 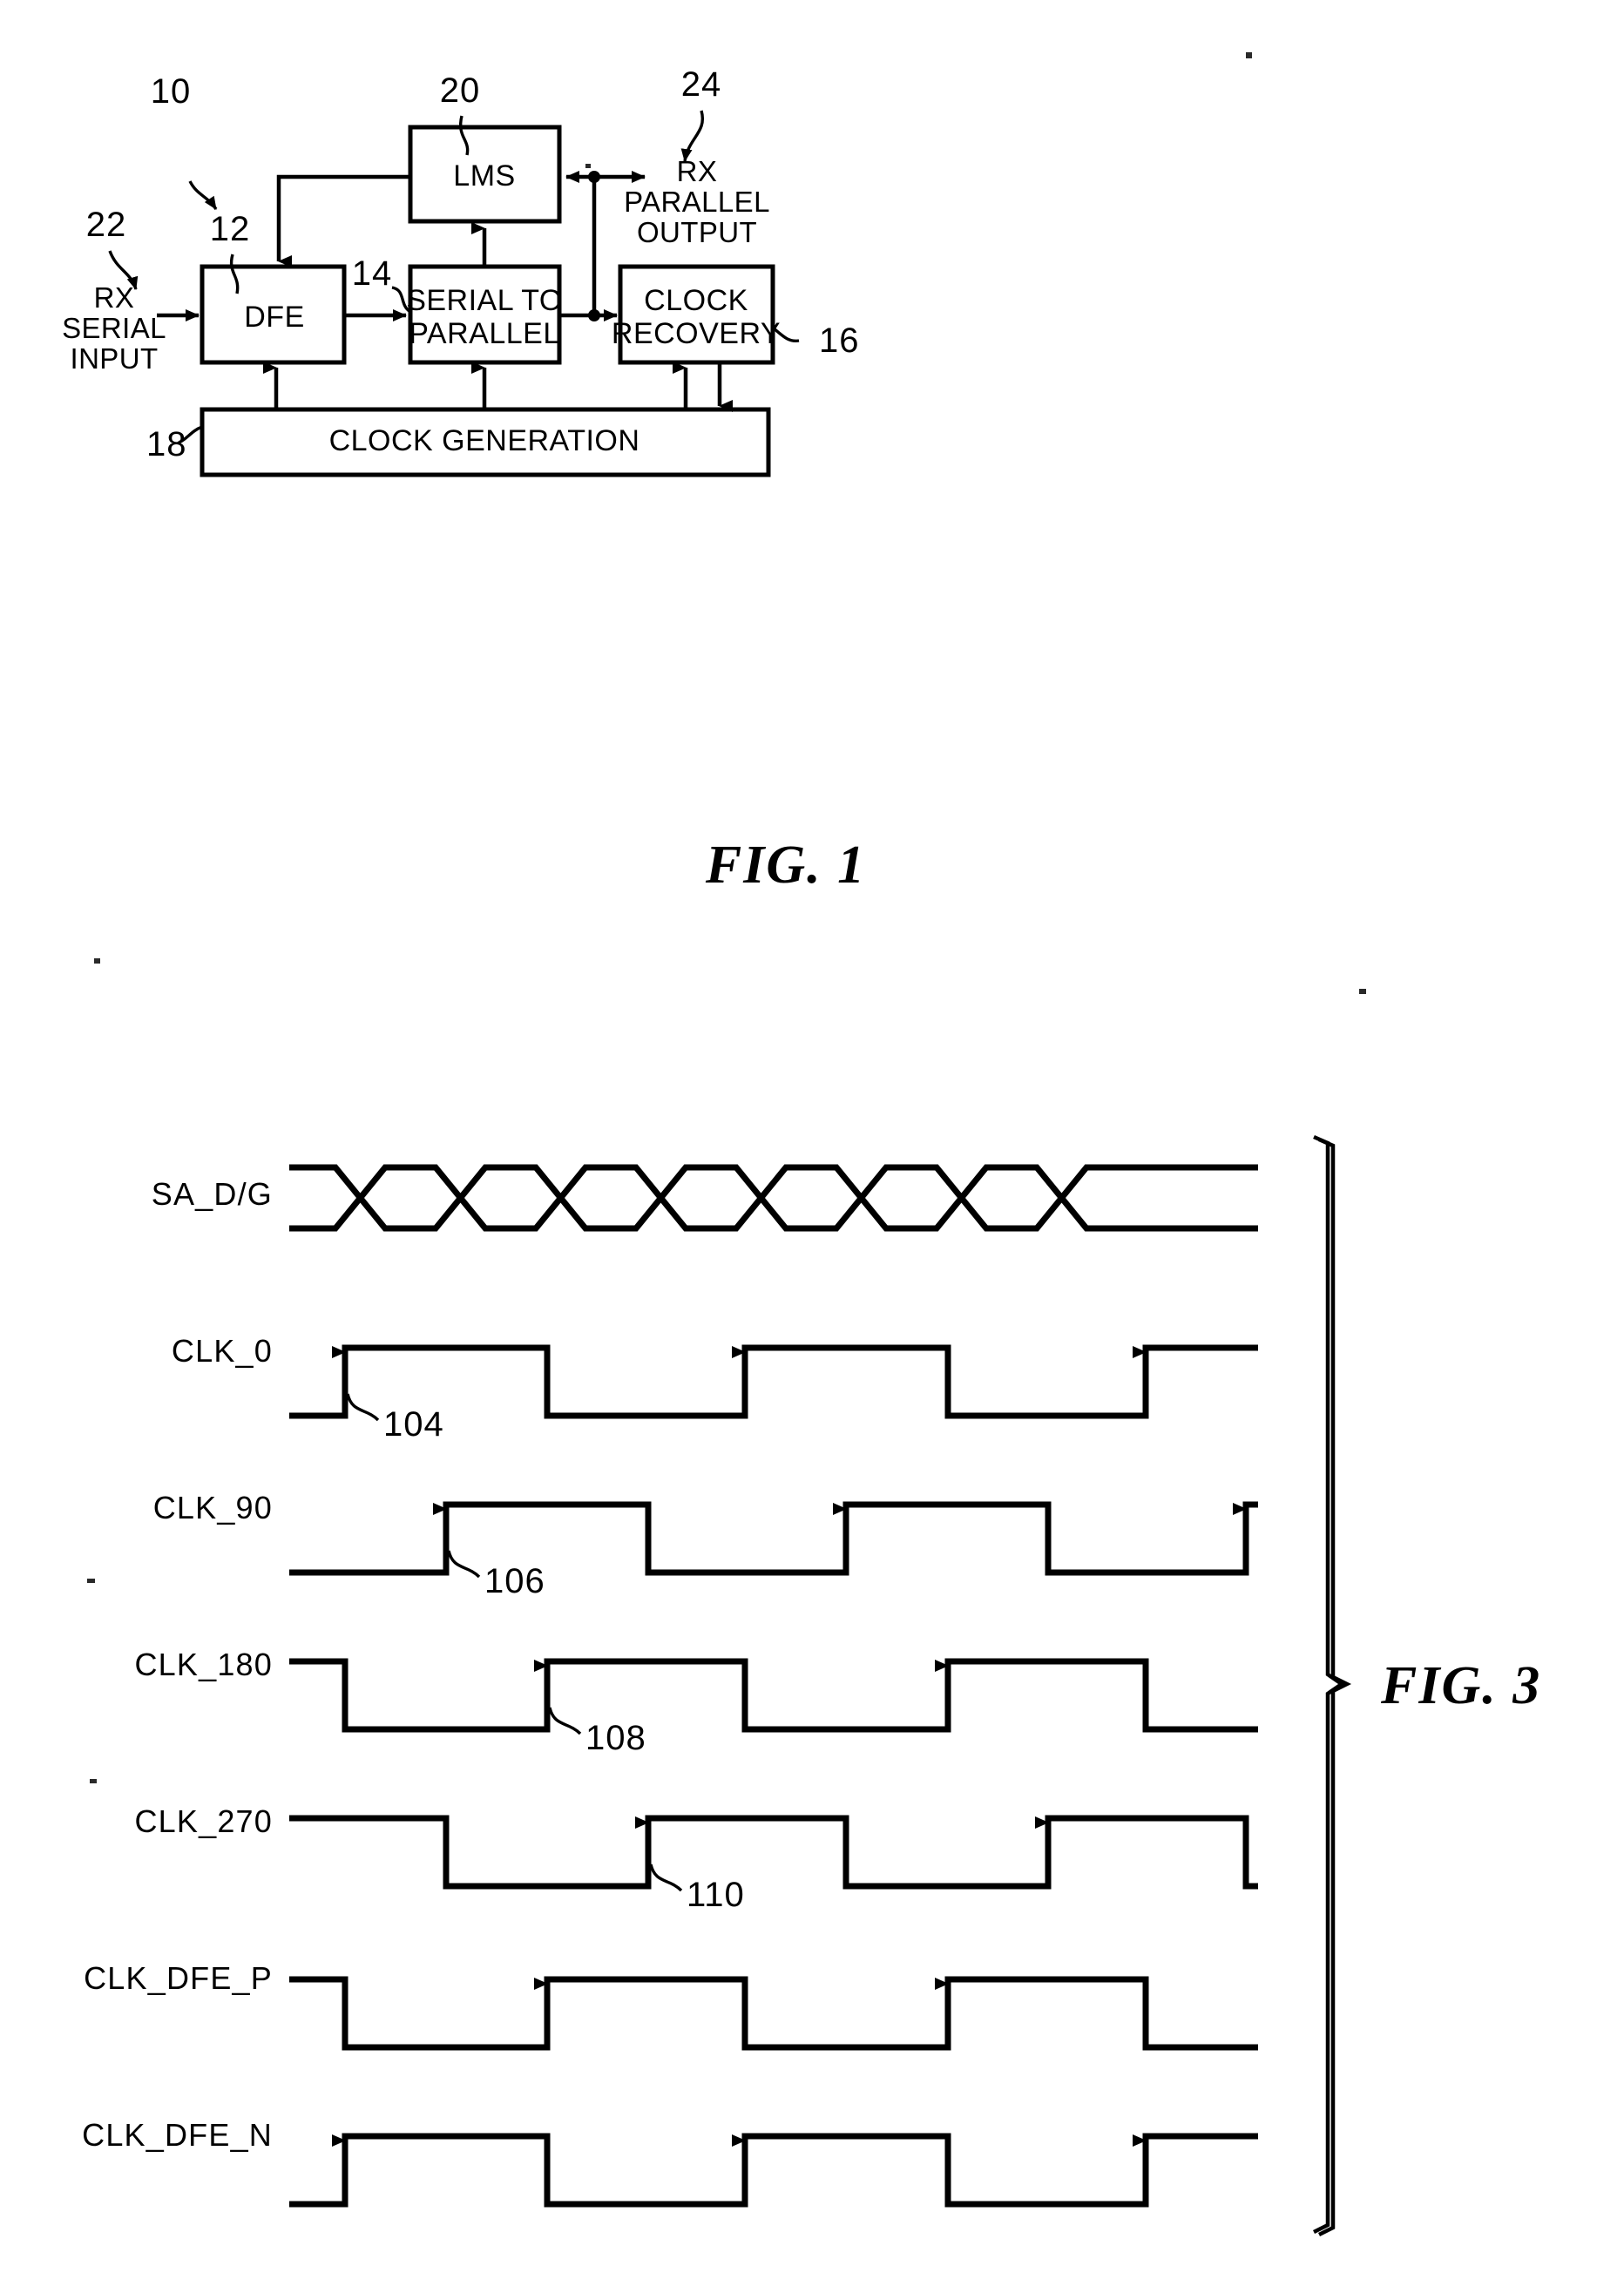 I want to click on signal-label-clk-0: CLK_0, so click(x=222, y=1351).